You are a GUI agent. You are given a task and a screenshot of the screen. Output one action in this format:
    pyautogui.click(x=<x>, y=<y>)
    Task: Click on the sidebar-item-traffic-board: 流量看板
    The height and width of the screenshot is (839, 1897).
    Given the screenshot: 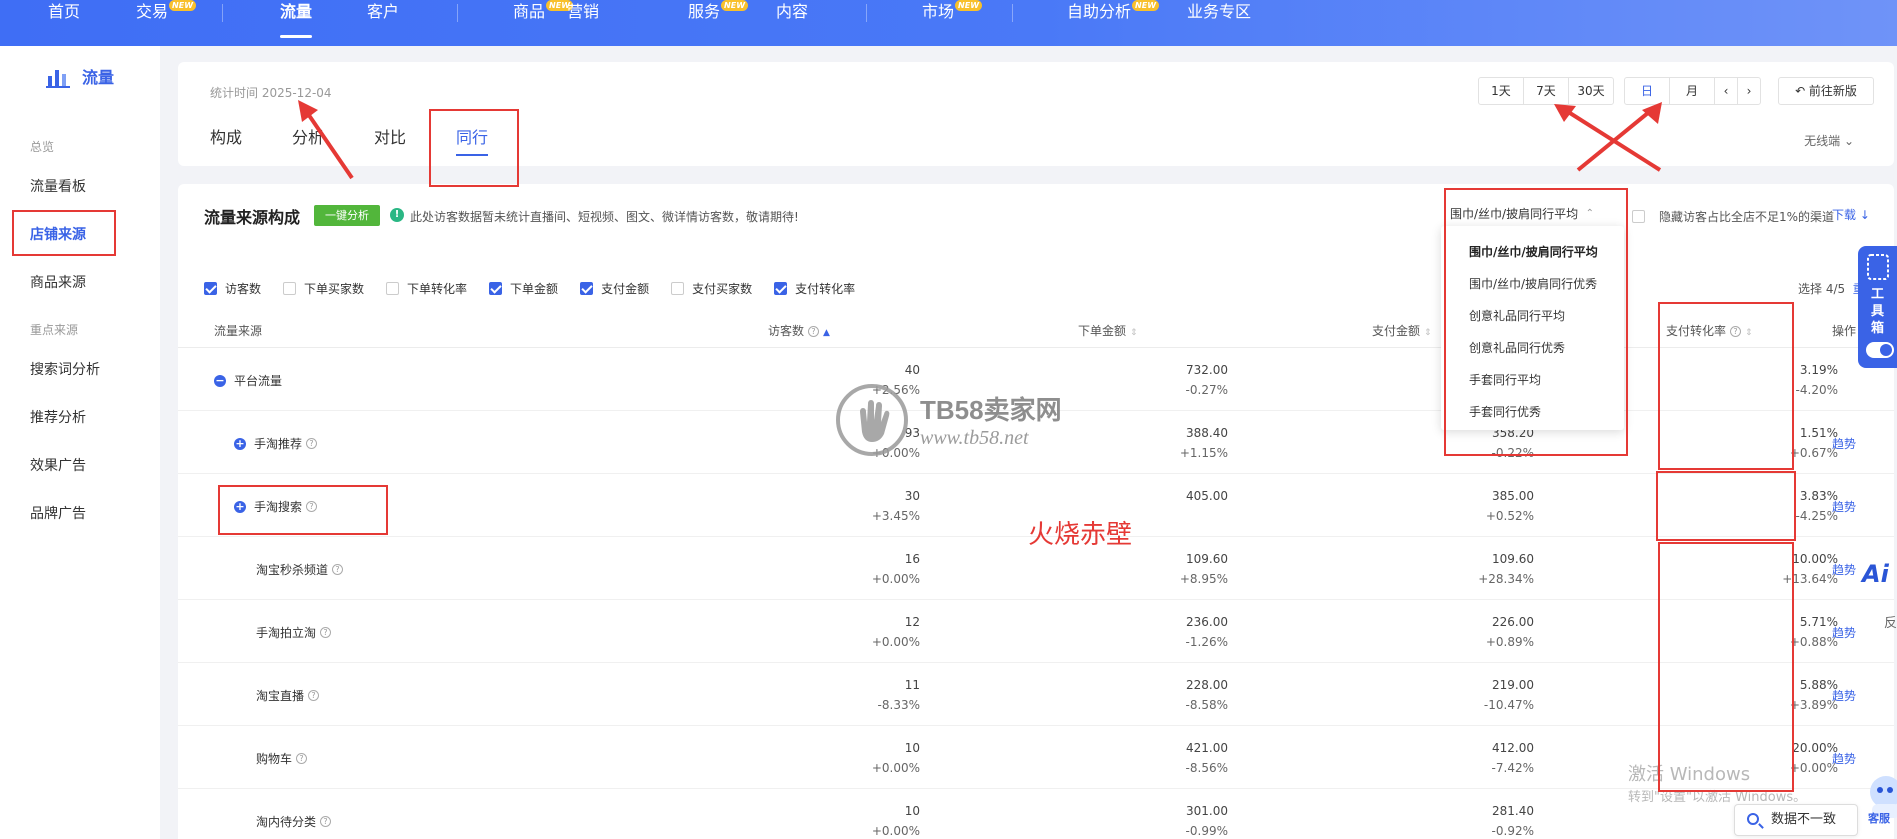 What is the action you would take?
    pyautogui.click(x=58, y=186)
    